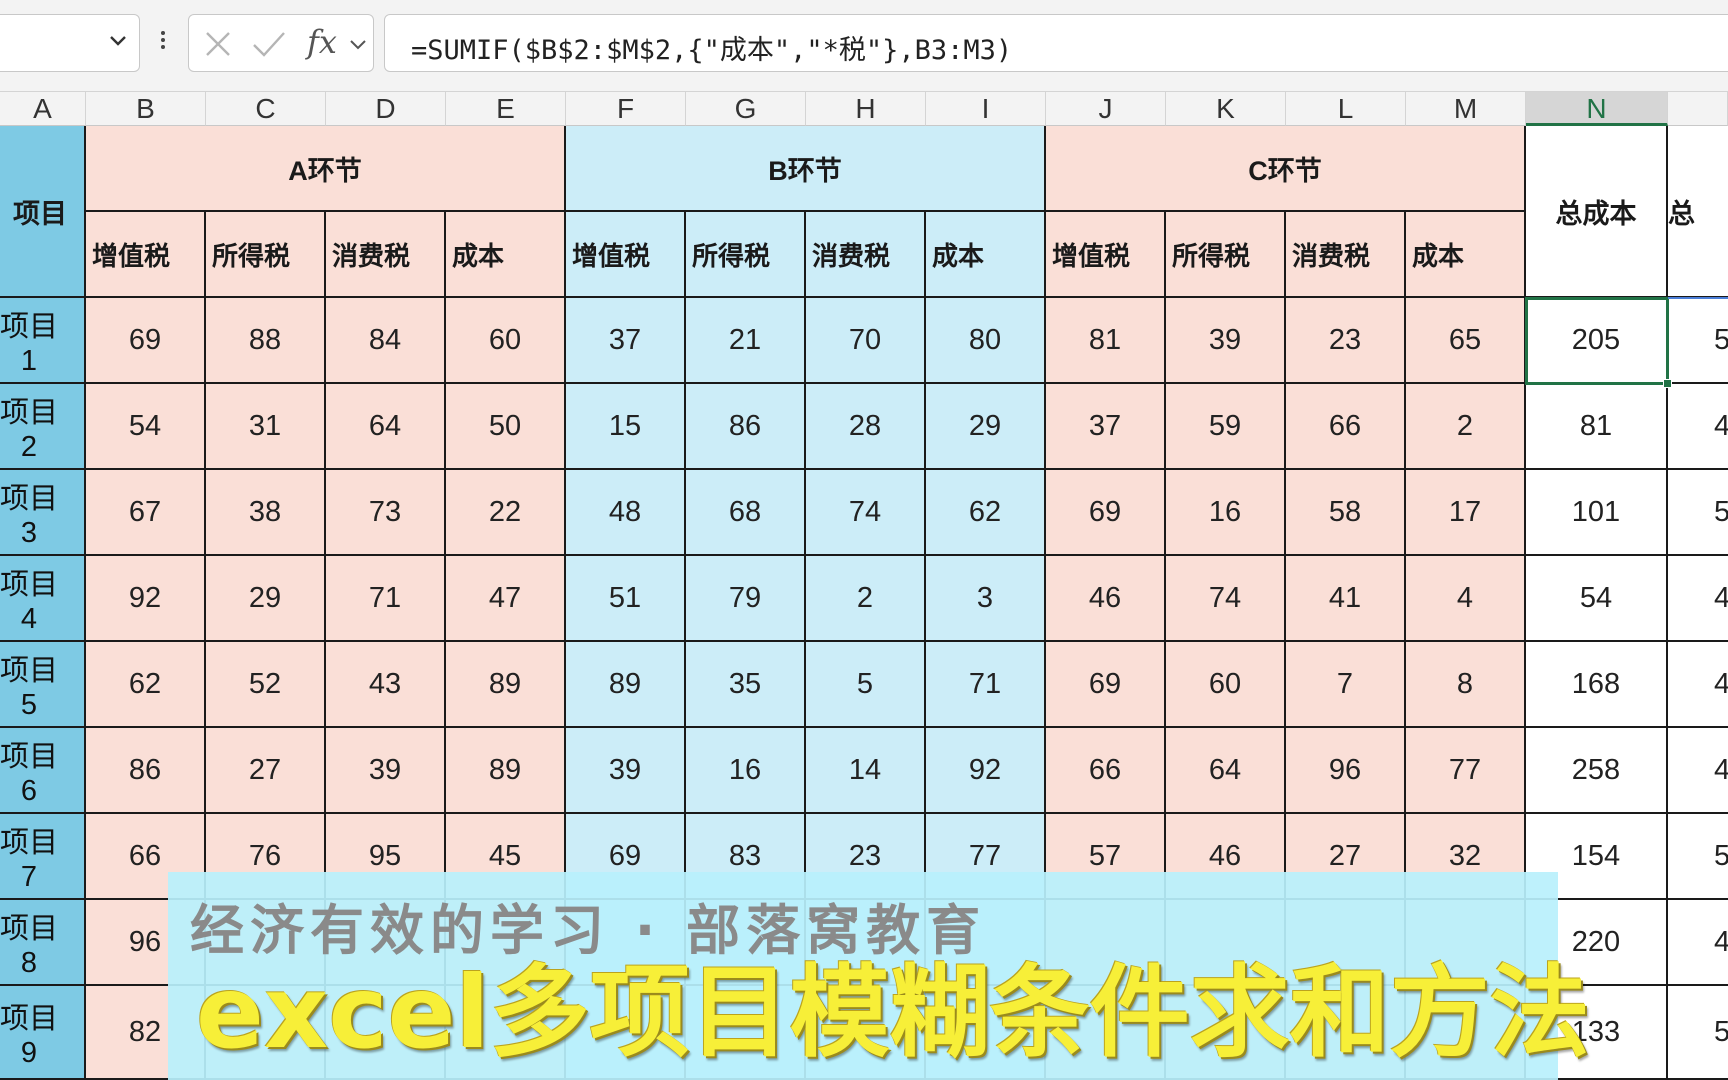 This screenshot has height=1080, width=1728. I want to click on row-label-4: 项目4, so click(43, 599).